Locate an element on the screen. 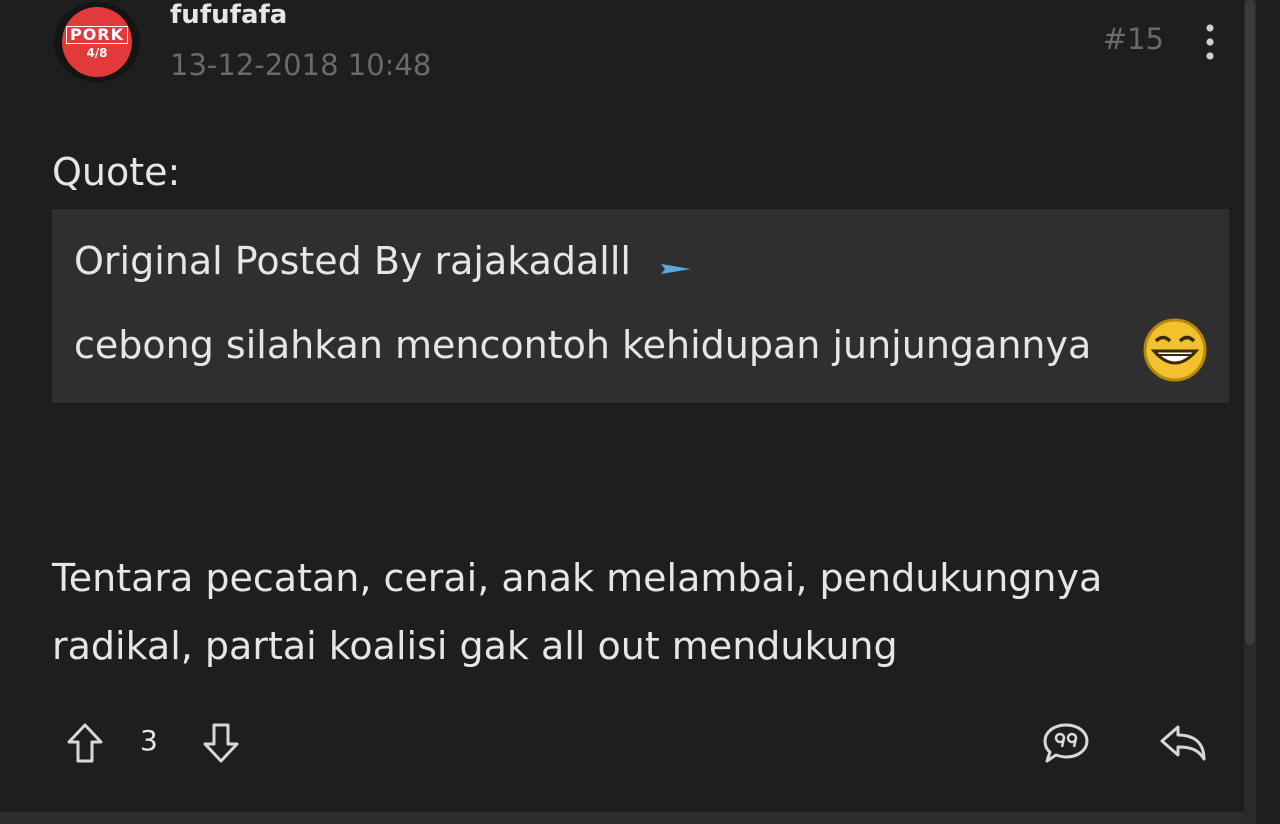 This screenshot has height=824, width=1280. reply-button is located at coordinates (1183, 743).